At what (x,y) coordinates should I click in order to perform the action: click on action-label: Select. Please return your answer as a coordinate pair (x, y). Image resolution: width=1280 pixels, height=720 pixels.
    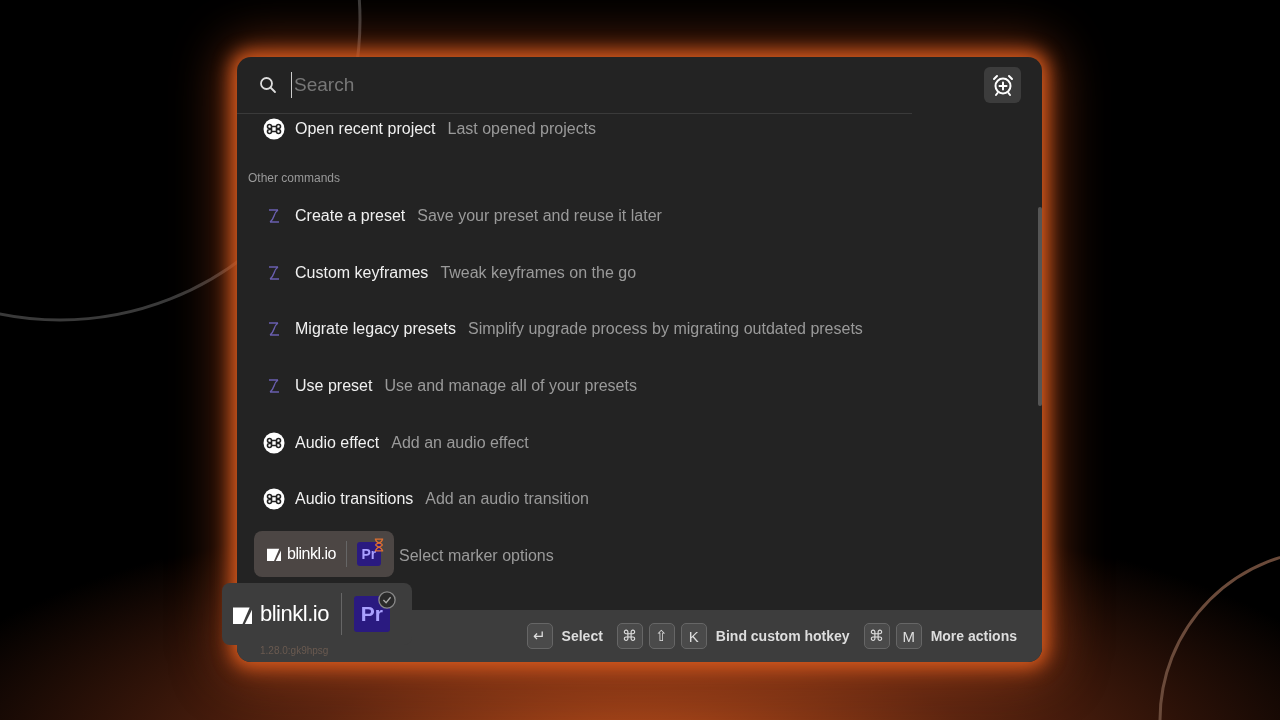
    Looking at the image, I should click on (582, 636).